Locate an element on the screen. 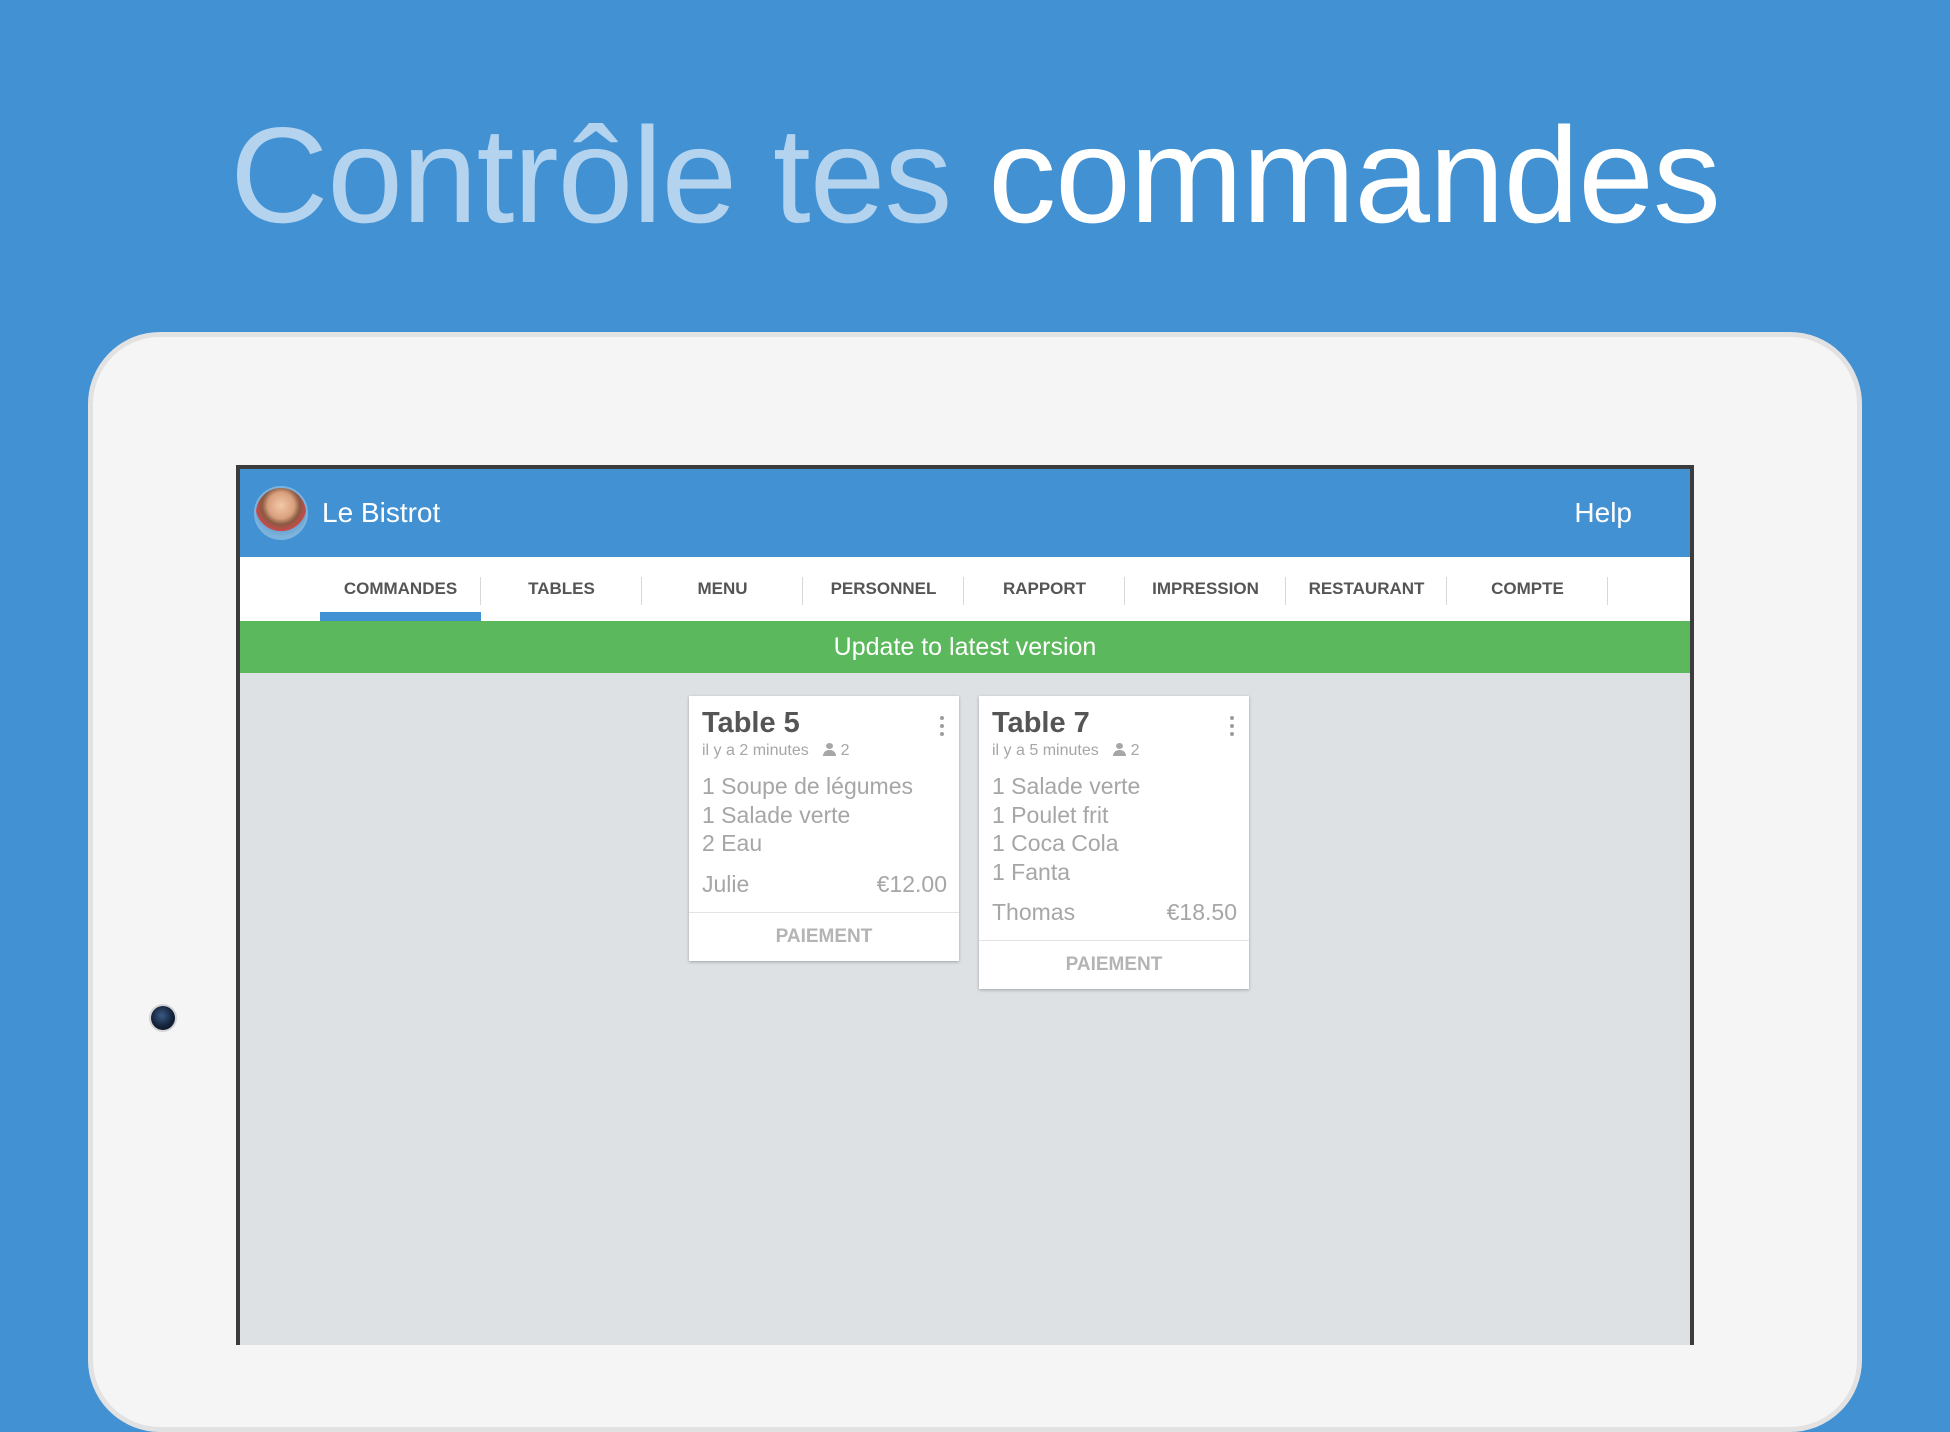 The height and width of the screenshot is (1432, 1950). order-item: 2 Eau is located at coordinates (732, 843).